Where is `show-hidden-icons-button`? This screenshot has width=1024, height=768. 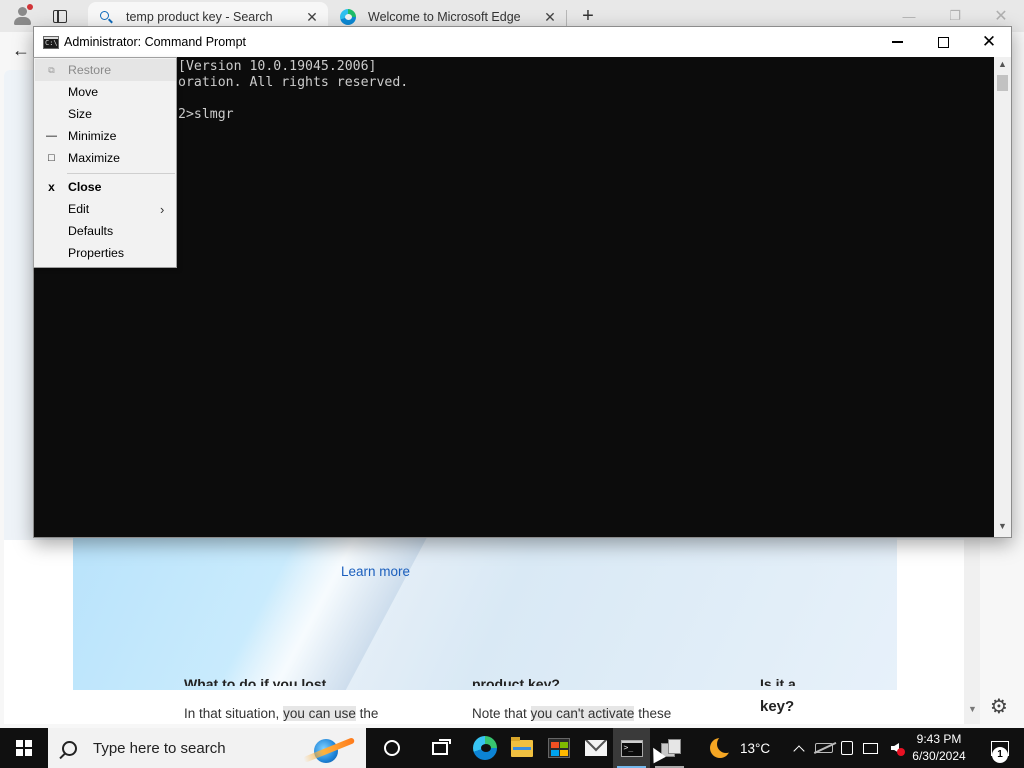
show-hidden-icons-button is located at coordinates (799, 748).